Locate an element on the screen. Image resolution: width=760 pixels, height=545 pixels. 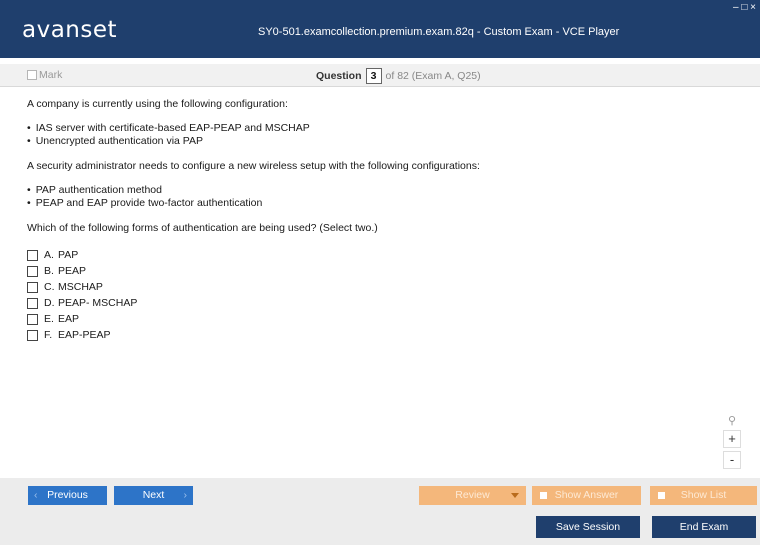
next-button: Next › is located at coordinates (153, 495).